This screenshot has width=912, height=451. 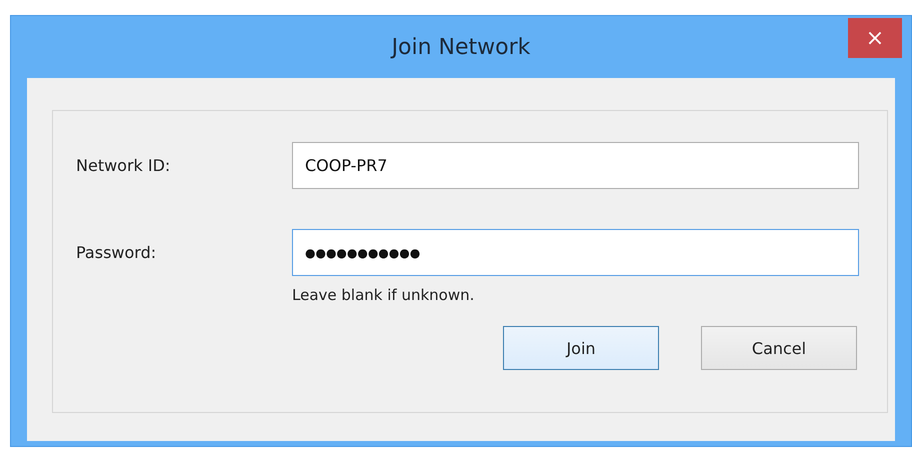 I want to click on input-field: ●●●●●●●●●●●, so click(x=575, y=252).